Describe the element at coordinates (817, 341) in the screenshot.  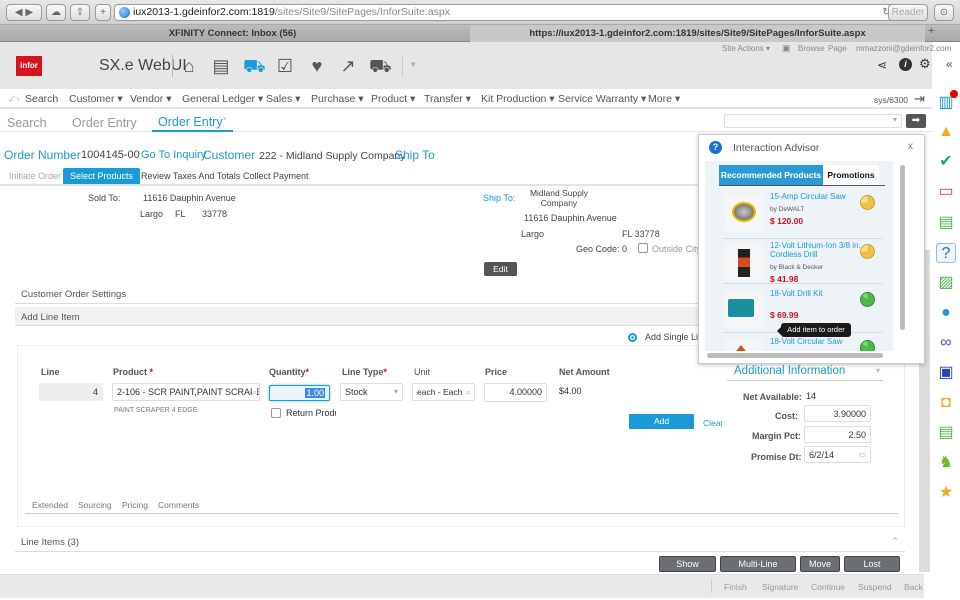
I see `product-name: 18-Volt Circular Saw` at that location.